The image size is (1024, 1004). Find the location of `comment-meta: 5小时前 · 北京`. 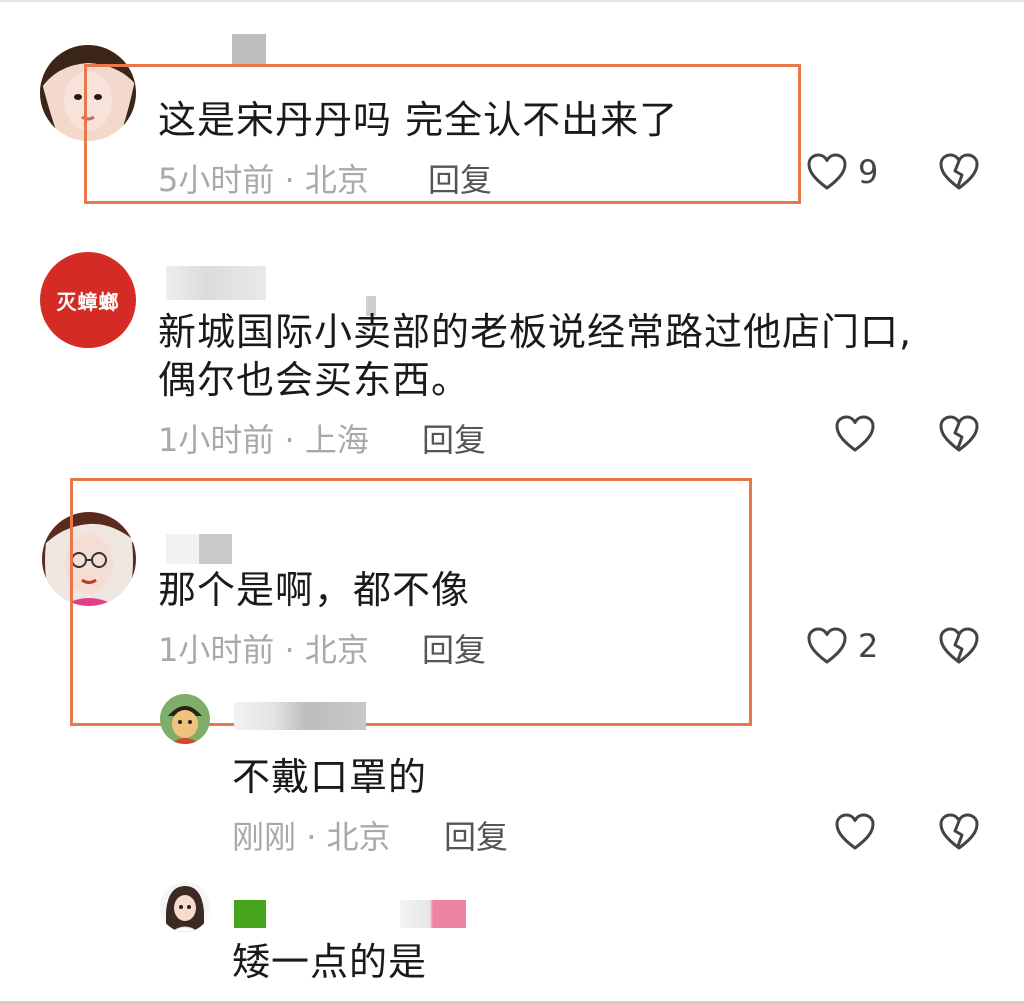

comment-meta: 5小时前 · 北京 is located at coordinates (263, 178).